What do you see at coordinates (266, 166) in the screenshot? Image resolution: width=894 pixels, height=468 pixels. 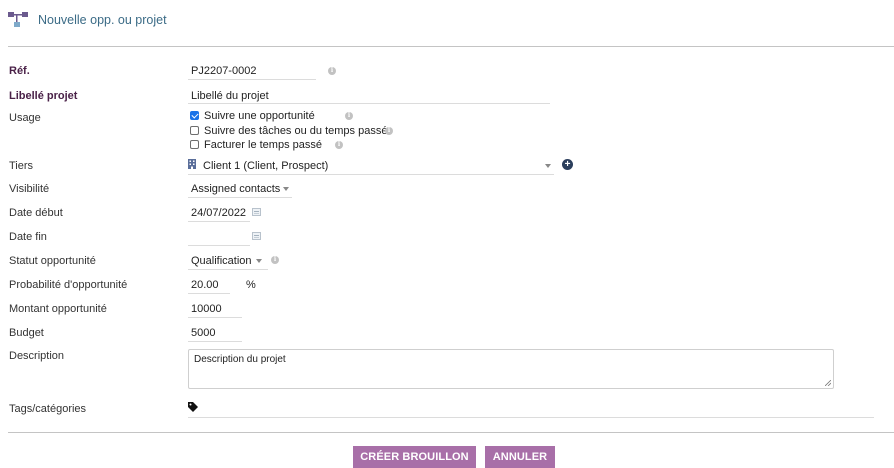 I see `tiers-value: Client 1 (Client, Prospect)` at bounding box center [266, 166].